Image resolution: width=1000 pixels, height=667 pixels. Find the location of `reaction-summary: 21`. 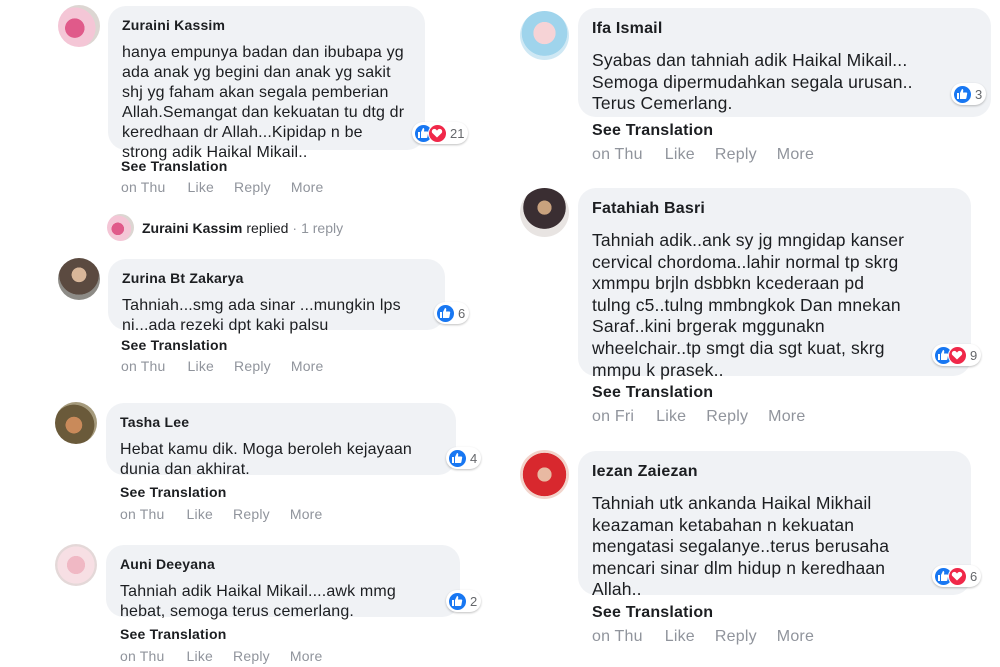

reaction-summary: 21 is located at coordinates (440, 133).